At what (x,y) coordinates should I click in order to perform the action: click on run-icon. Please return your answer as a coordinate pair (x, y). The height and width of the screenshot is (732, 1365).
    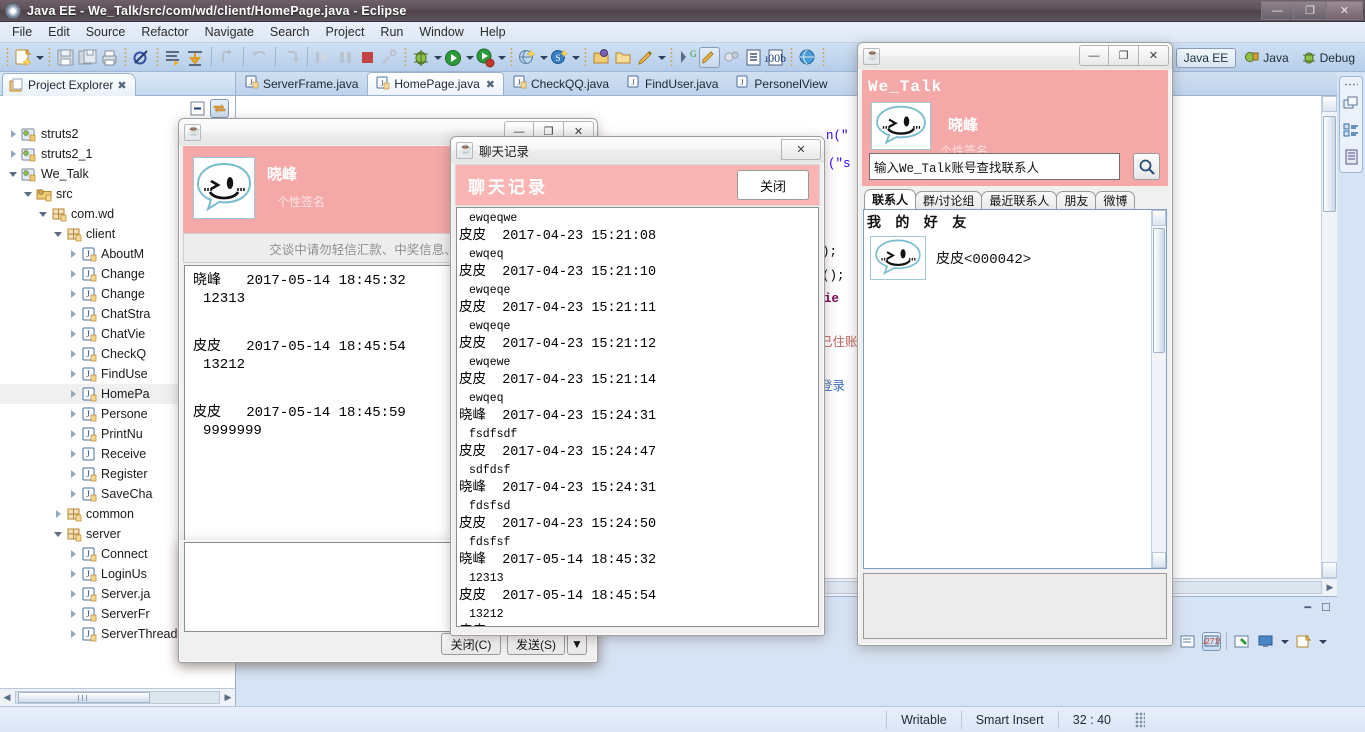
    Looking at the image, I should click on (453, 57).